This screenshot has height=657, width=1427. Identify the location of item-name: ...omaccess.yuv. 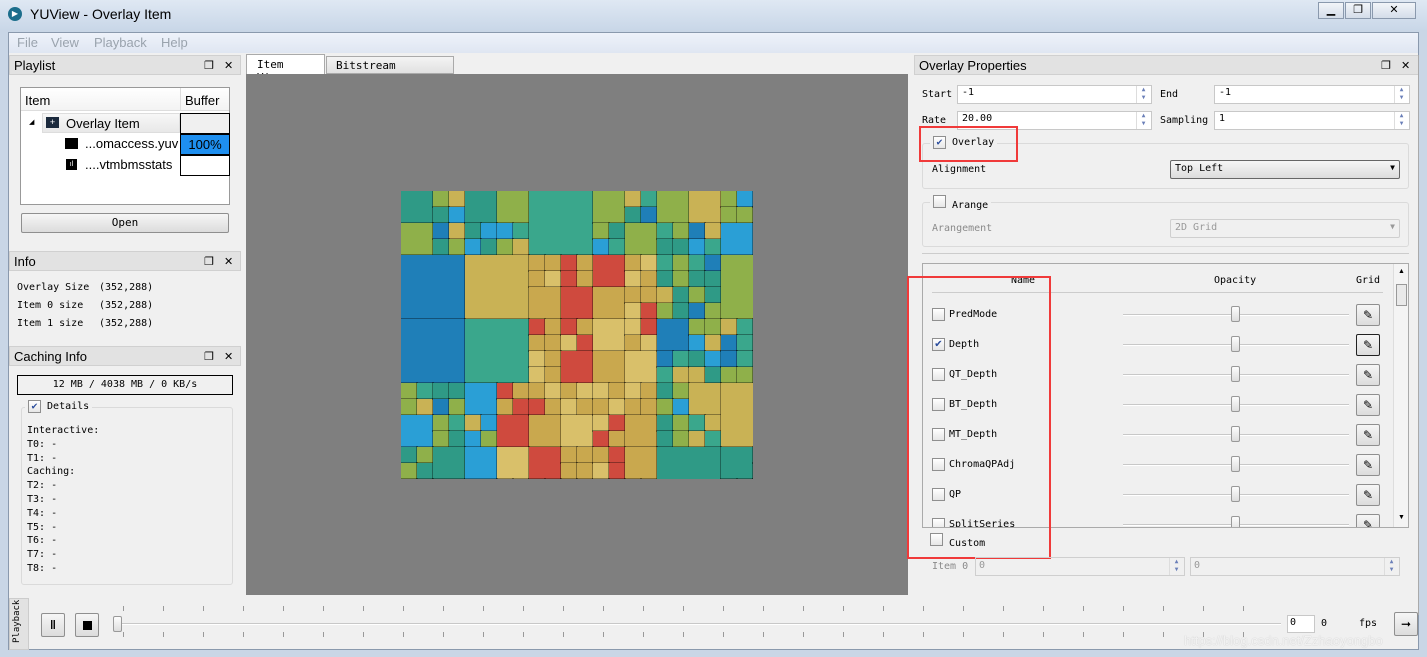
(131, 143).